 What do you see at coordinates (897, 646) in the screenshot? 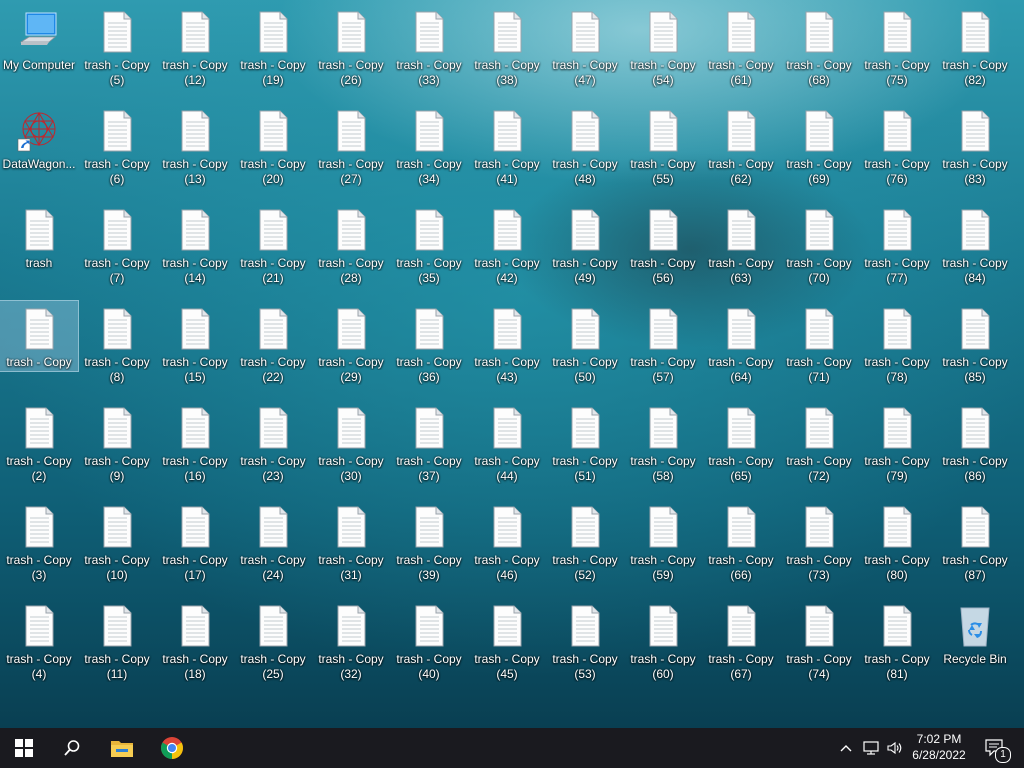
I see `desktop-item: trash - Copy (81)` at bounding box center [897, 646].